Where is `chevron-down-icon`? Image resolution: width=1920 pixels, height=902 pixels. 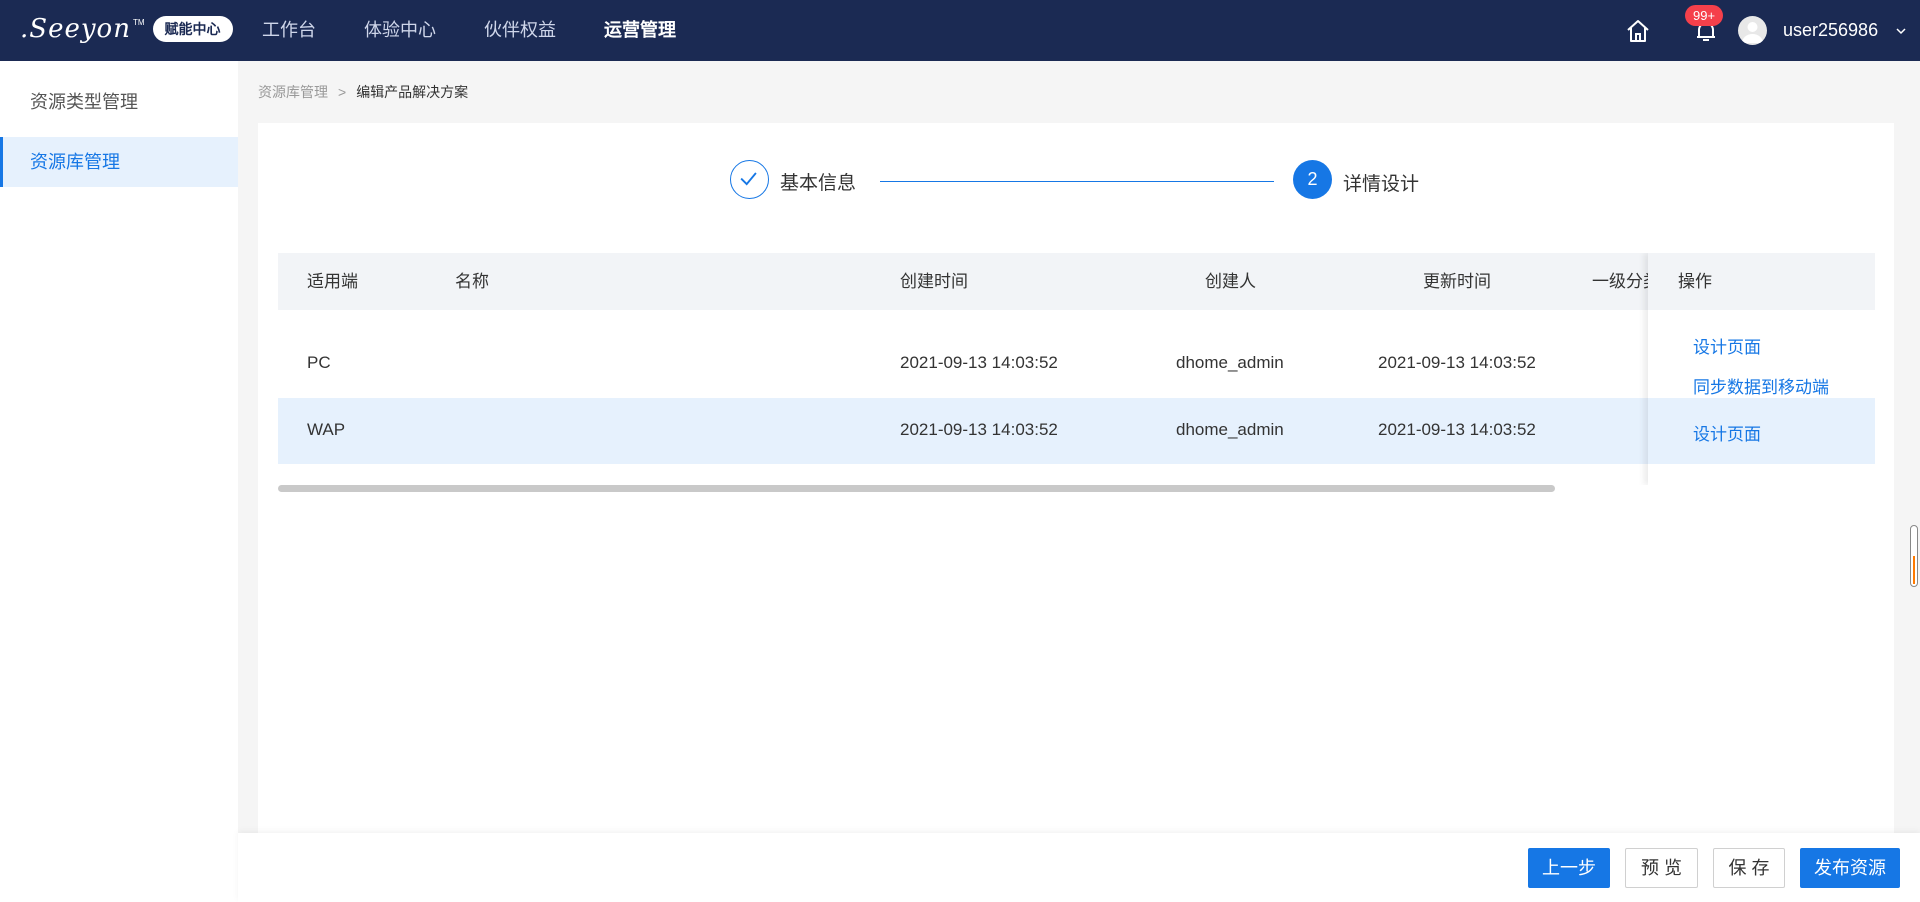 chevron-down-icon is located at coordinates (1901, 31).